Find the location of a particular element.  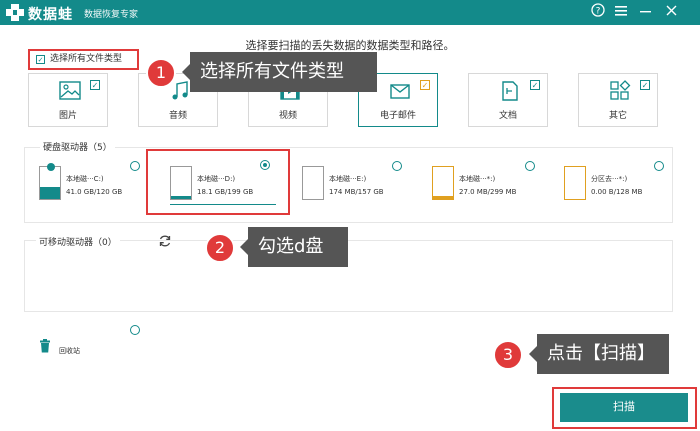

drive-size: 174 MB/157 GB is located at coordinates (356, 192).